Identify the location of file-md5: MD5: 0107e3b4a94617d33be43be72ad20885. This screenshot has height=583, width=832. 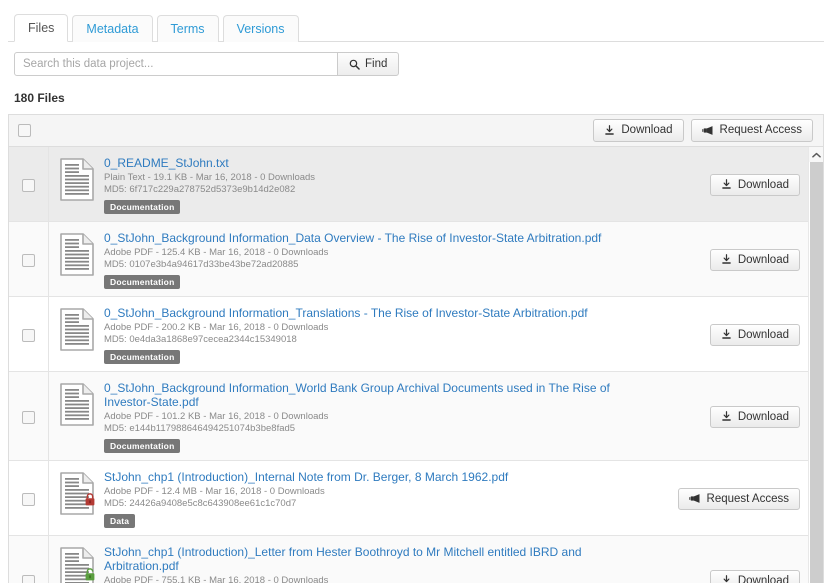
(201, 264).